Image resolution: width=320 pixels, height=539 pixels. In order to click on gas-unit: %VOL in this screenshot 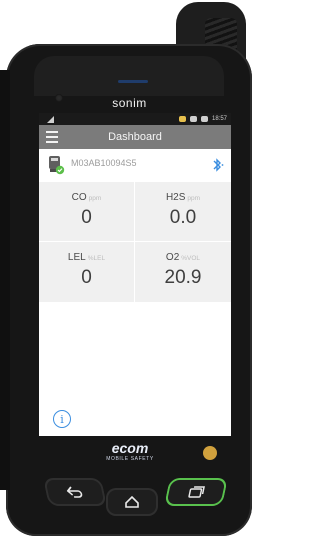, I will do `click(191, 258)`.